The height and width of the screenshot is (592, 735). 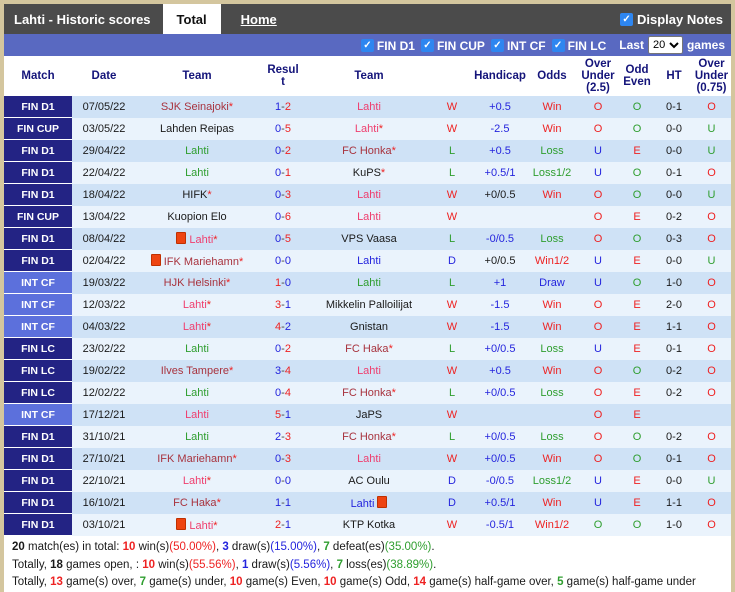 I want to click on tab-total: Total, so click(x=191, y=19).